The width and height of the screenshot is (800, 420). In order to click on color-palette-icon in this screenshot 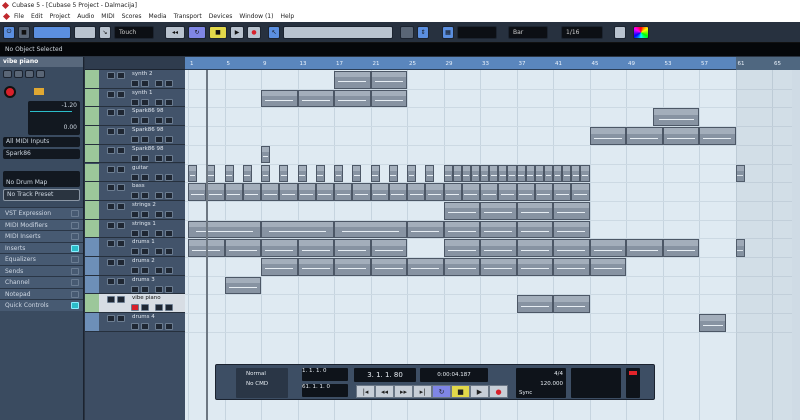, I will do `click(641, 32)`.